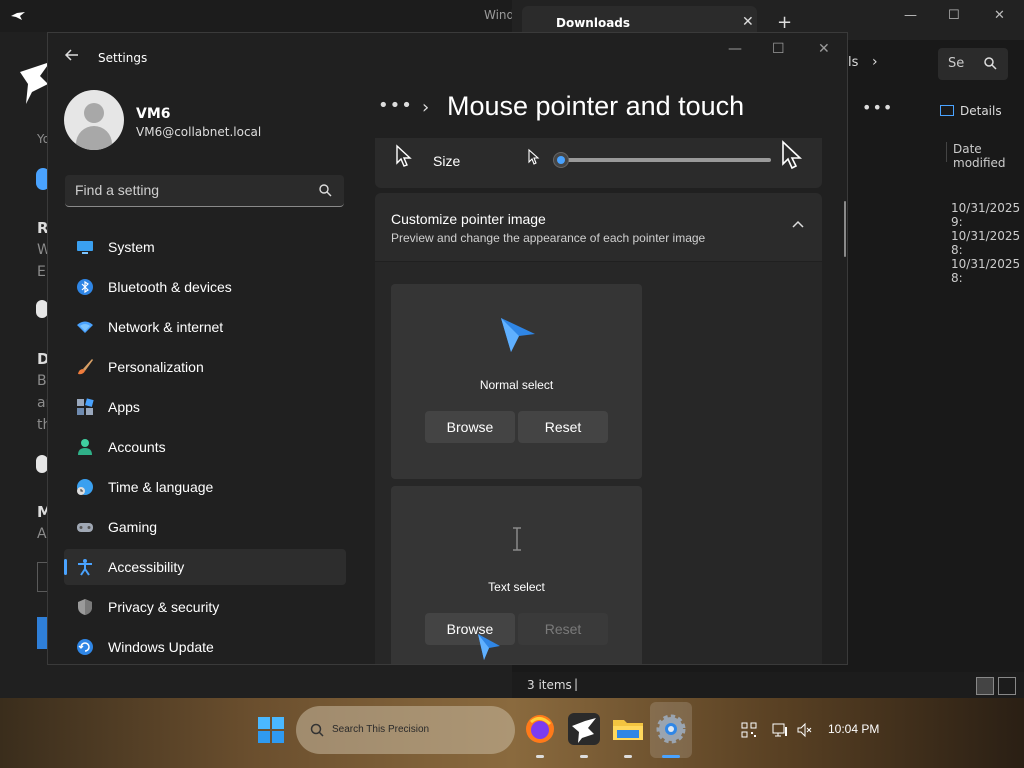 The image size is (1024, 768). I want to click on nav-item-accounts: Accounts, so click(205, 447).